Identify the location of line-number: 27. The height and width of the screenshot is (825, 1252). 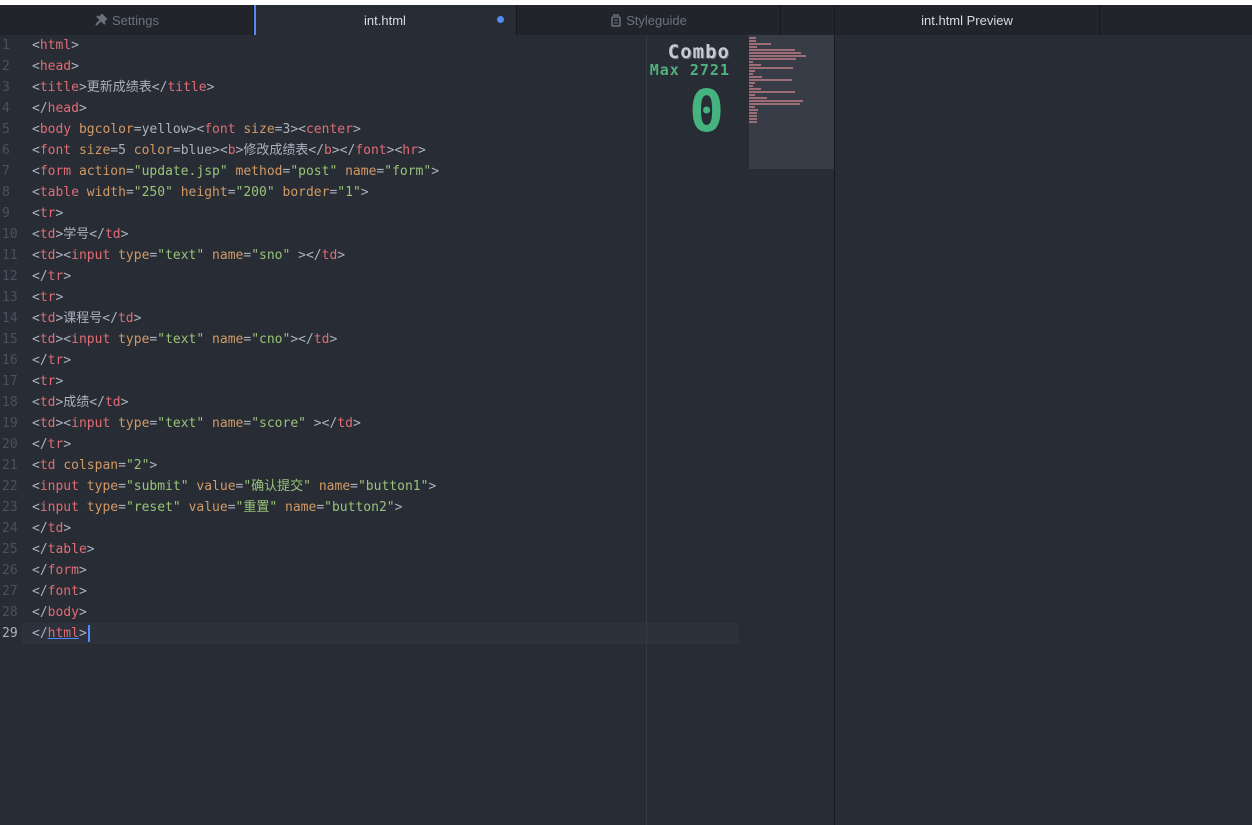
(11, 591).